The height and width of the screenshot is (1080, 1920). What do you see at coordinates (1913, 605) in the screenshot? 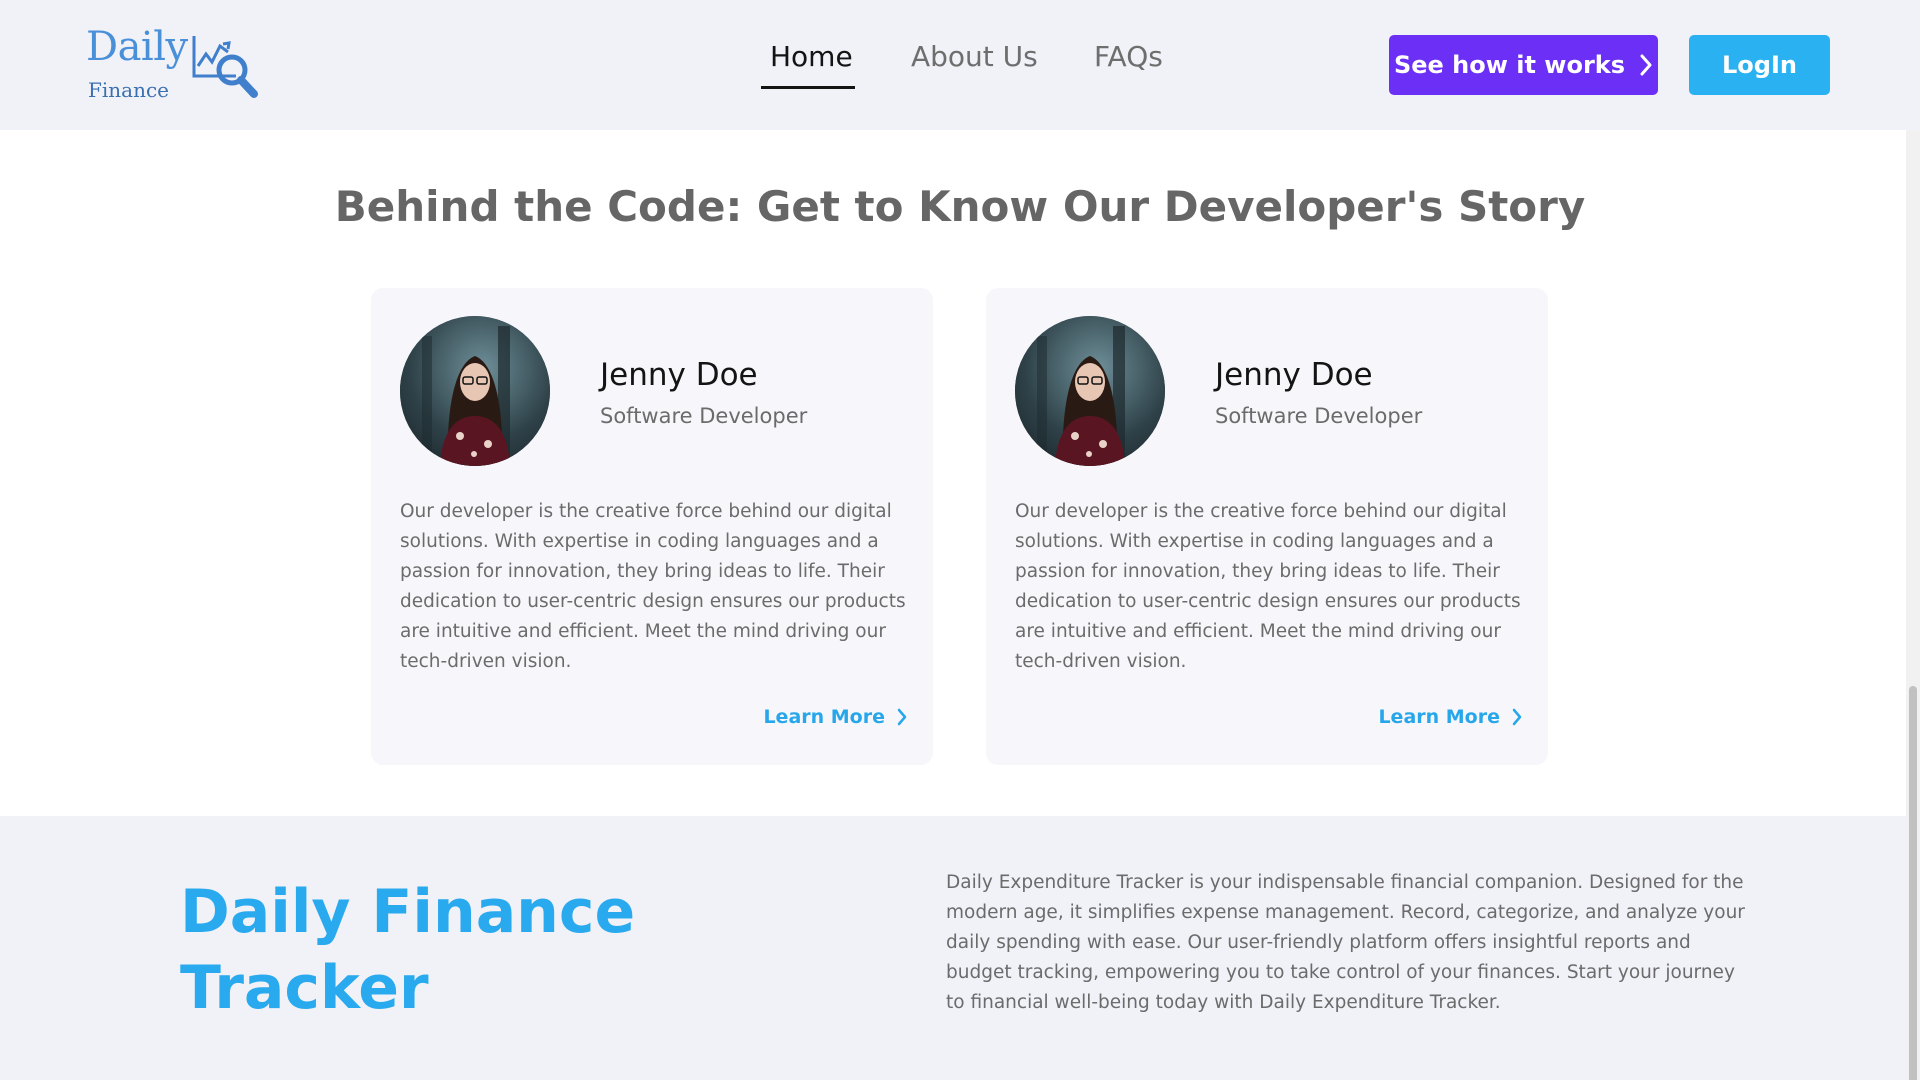
I see `page-scrollbar` at bounding box center [1913, 605].